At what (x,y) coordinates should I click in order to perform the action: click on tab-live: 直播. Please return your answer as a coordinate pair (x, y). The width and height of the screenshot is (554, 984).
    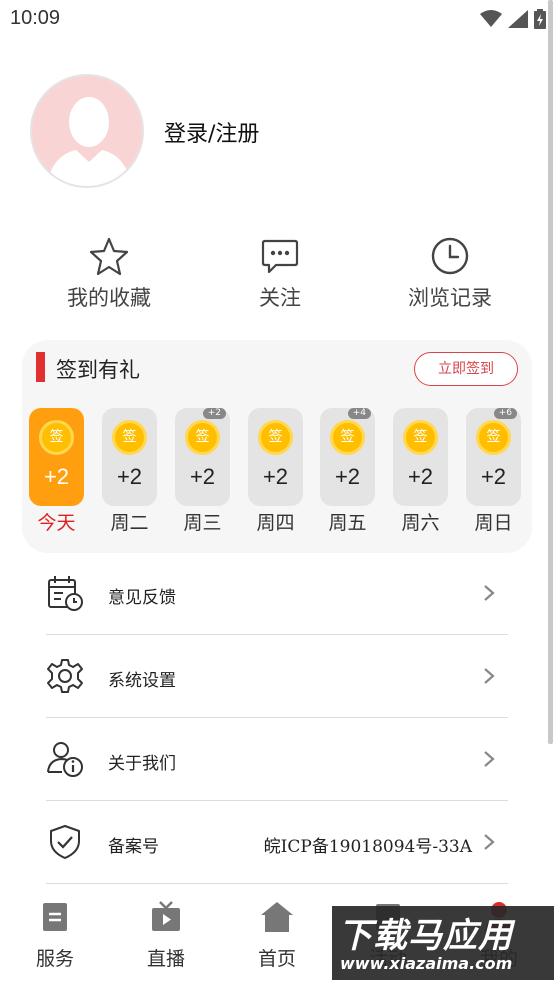
    Looking at the image, I should click on (166, 935).